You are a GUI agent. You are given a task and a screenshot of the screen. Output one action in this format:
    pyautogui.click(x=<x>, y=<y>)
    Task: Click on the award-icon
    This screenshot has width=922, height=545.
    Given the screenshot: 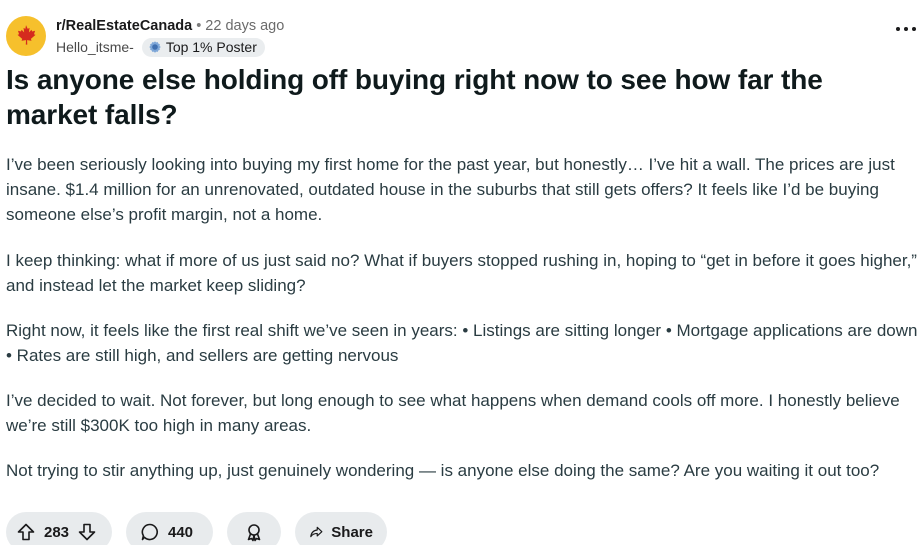 What is the action you would take?
    pyautogui.click(x=254, y=533)
    